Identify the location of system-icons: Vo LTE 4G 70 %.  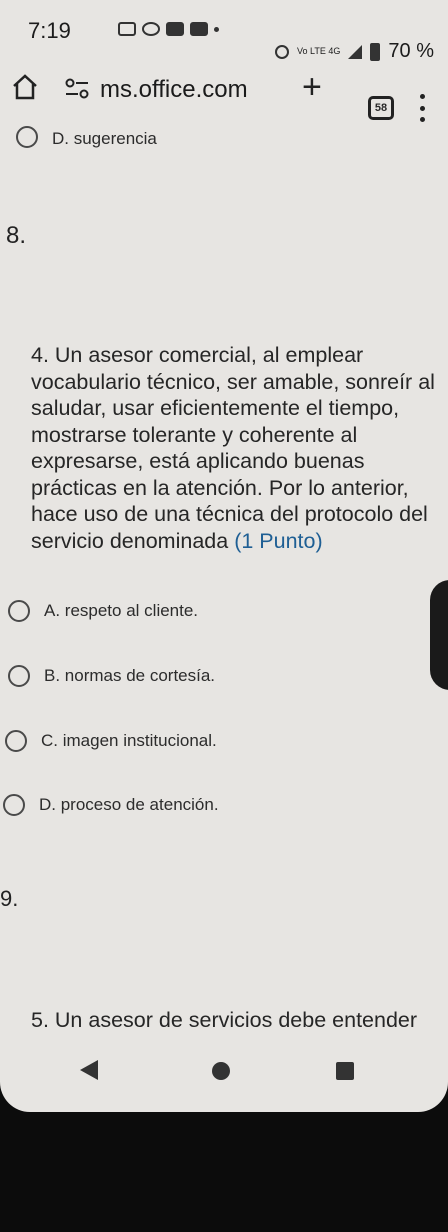
(354, 51).